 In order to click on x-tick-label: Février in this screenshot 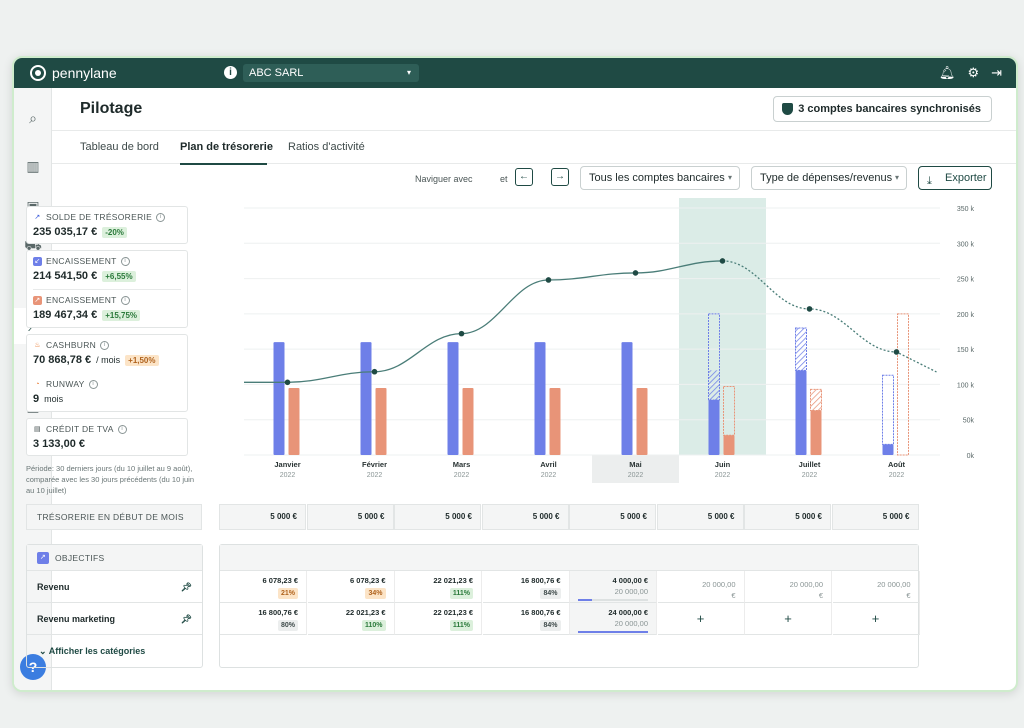, I will do `click(374, 464)`.